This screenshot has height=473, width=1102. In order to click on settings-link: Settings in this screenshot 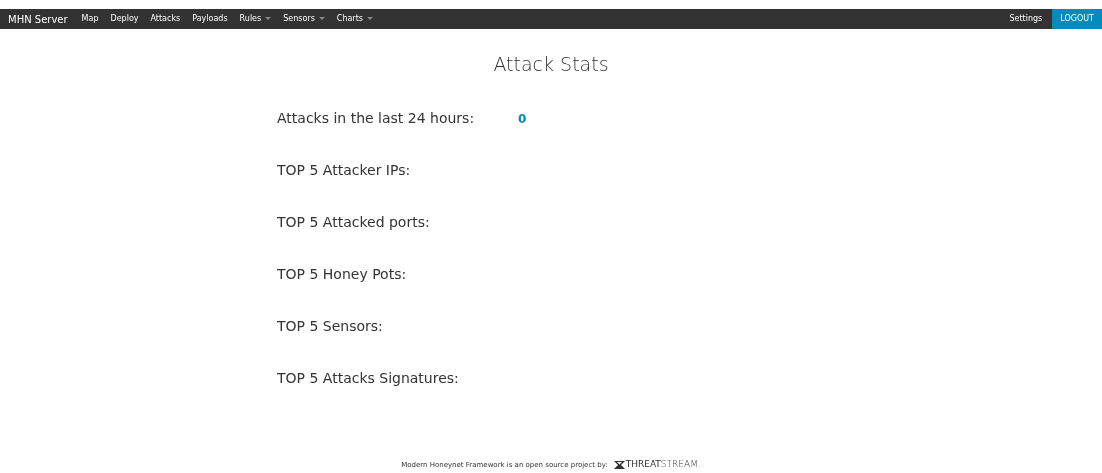, I will do `click(1026, 19)`.